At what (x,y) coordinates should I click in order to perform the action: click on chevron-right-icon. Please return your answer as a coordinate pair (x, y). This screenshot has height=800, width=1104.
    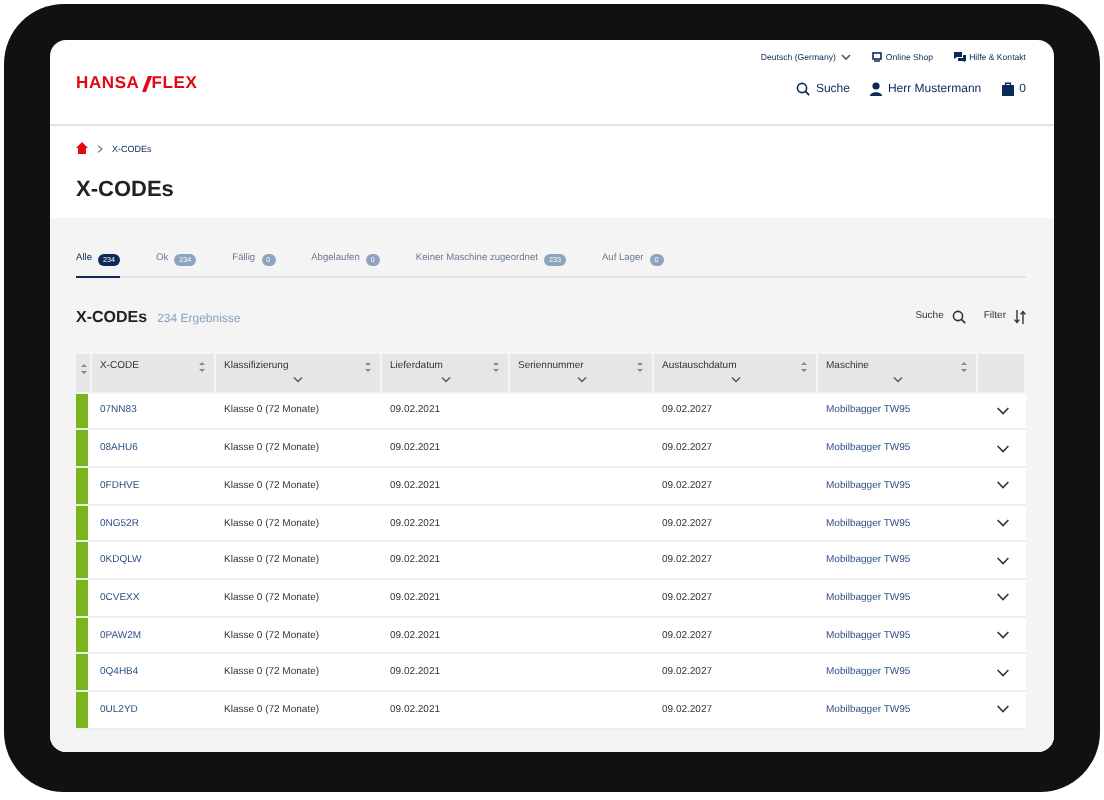
    Looking at the image, I should click on (100, 148).